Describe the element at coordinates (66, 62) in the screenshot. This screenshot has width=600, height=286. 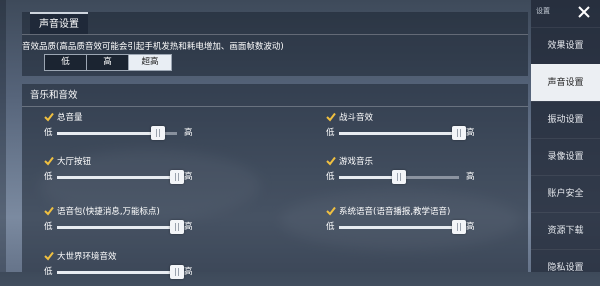
I see `quality-option-low: 低` at that location.